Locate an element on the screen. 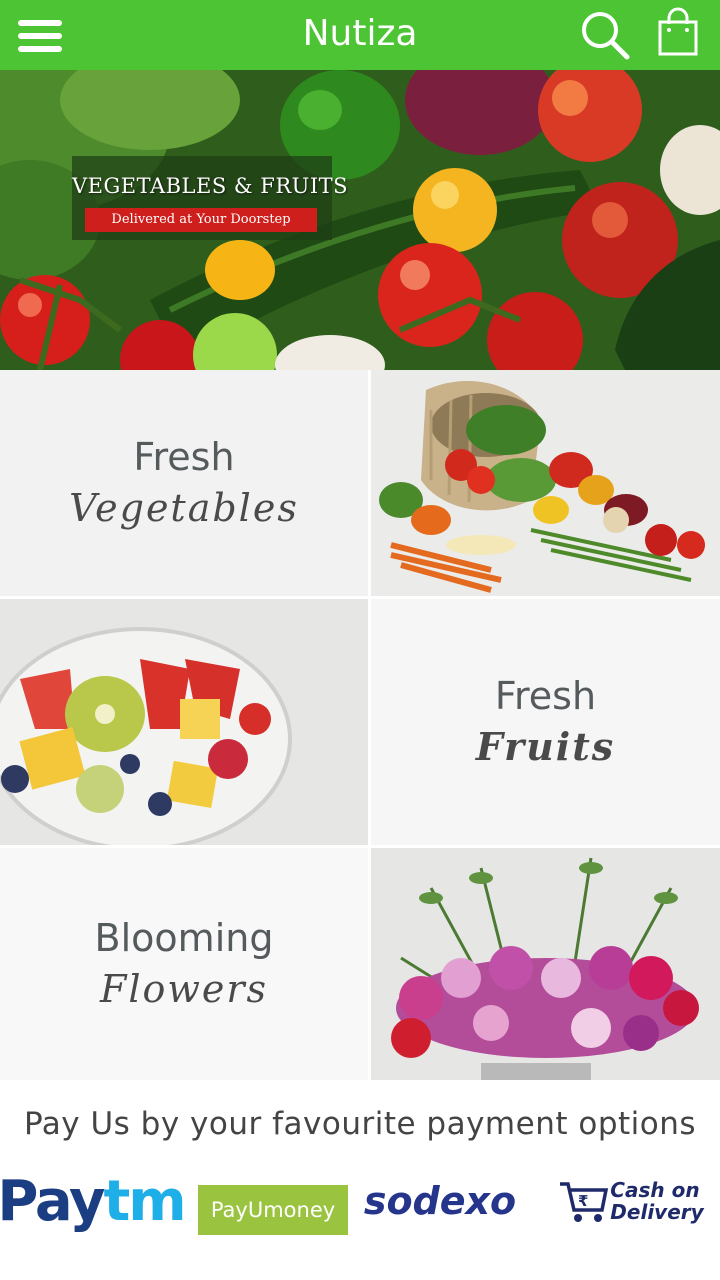  banner-subtitle: Delivered at Your Doorstep is located at coordinates (201, 220).